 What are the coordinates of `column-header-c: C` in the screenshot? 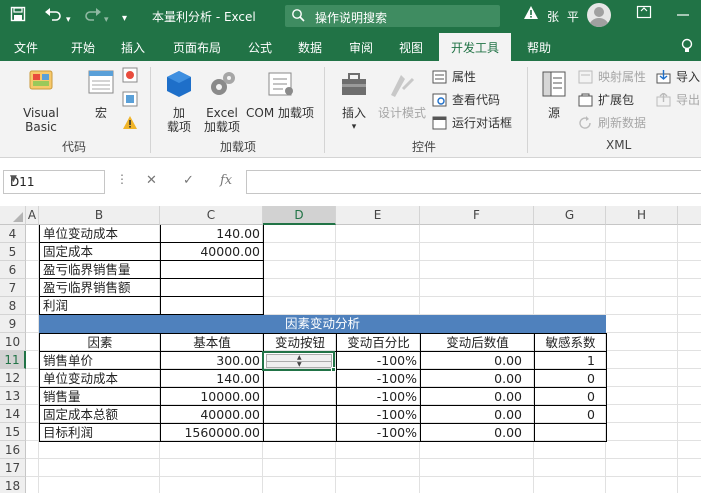 It's located at (211, 215).